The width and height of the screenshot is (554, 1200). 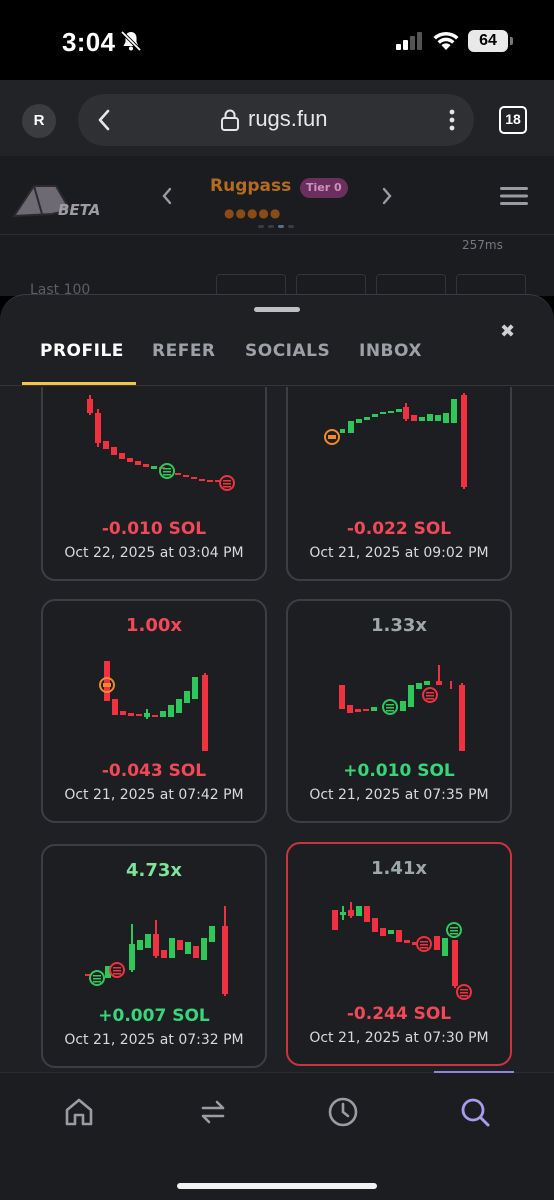 I want to click on latency-readout: 257ms, so click(x=482, y=245).